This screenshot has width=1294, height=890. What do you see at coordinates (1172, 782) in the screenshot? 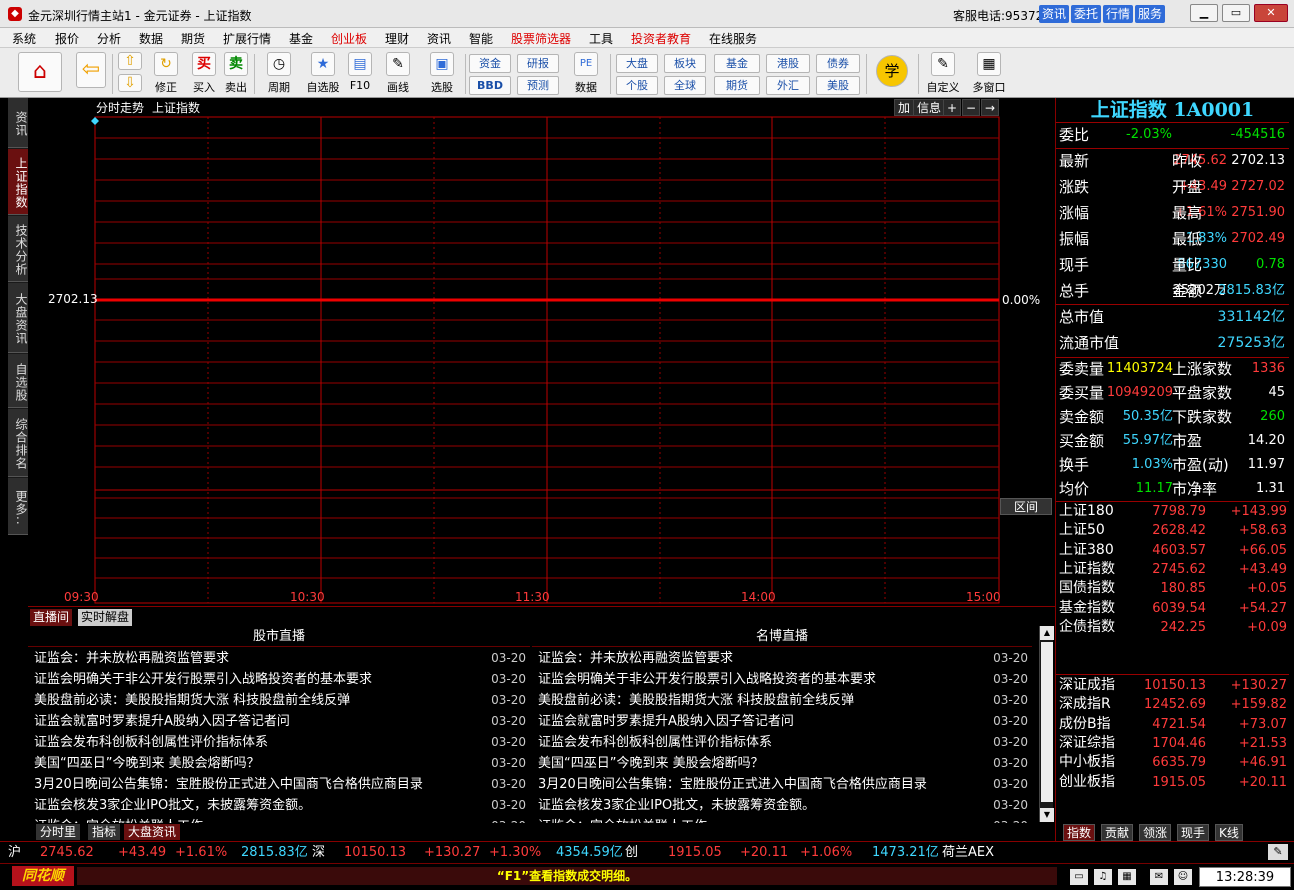
I see `index-row: 创业板指 1915.05 +20.11` at bounding box center [1172, 782].